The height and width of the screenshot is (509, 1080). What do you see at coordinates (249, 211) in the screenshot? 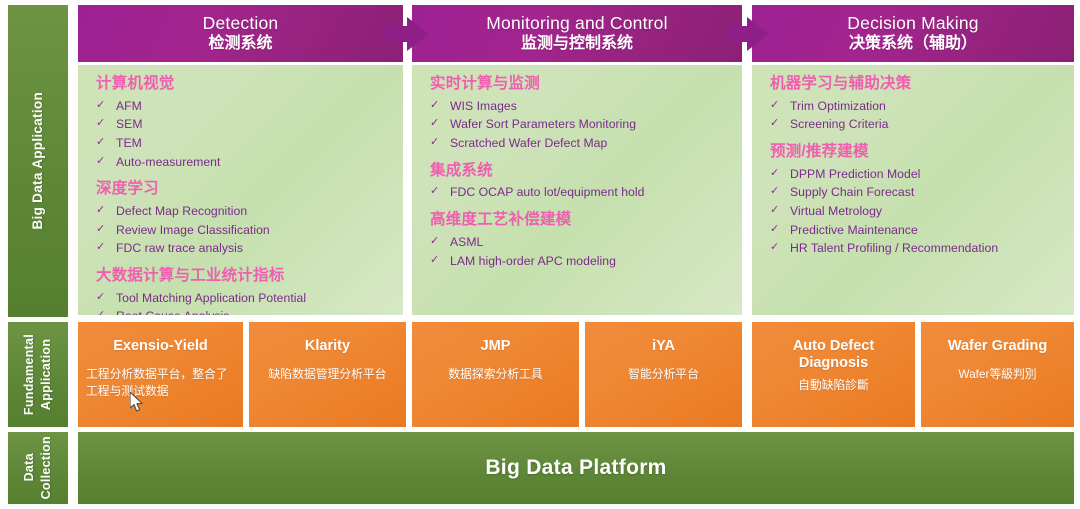
I see `list-item: ✓ Defect Map Recognition` at bounding box center [249, 211].